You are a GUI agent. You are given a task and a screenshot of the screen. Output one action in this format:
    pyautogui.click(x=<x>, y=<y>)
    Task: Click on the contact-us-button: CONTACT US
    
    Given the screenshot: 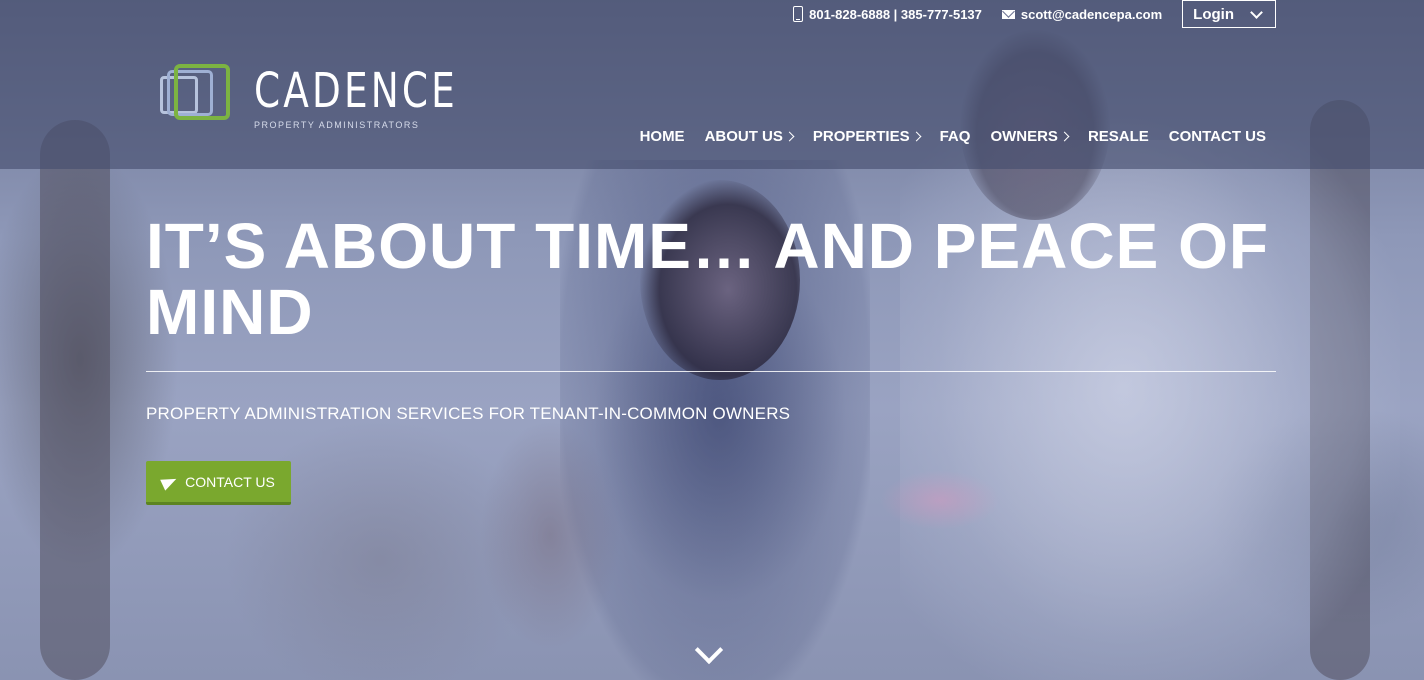 What is the action you would take?
    pyautogui.click(x=218, y=483)
    